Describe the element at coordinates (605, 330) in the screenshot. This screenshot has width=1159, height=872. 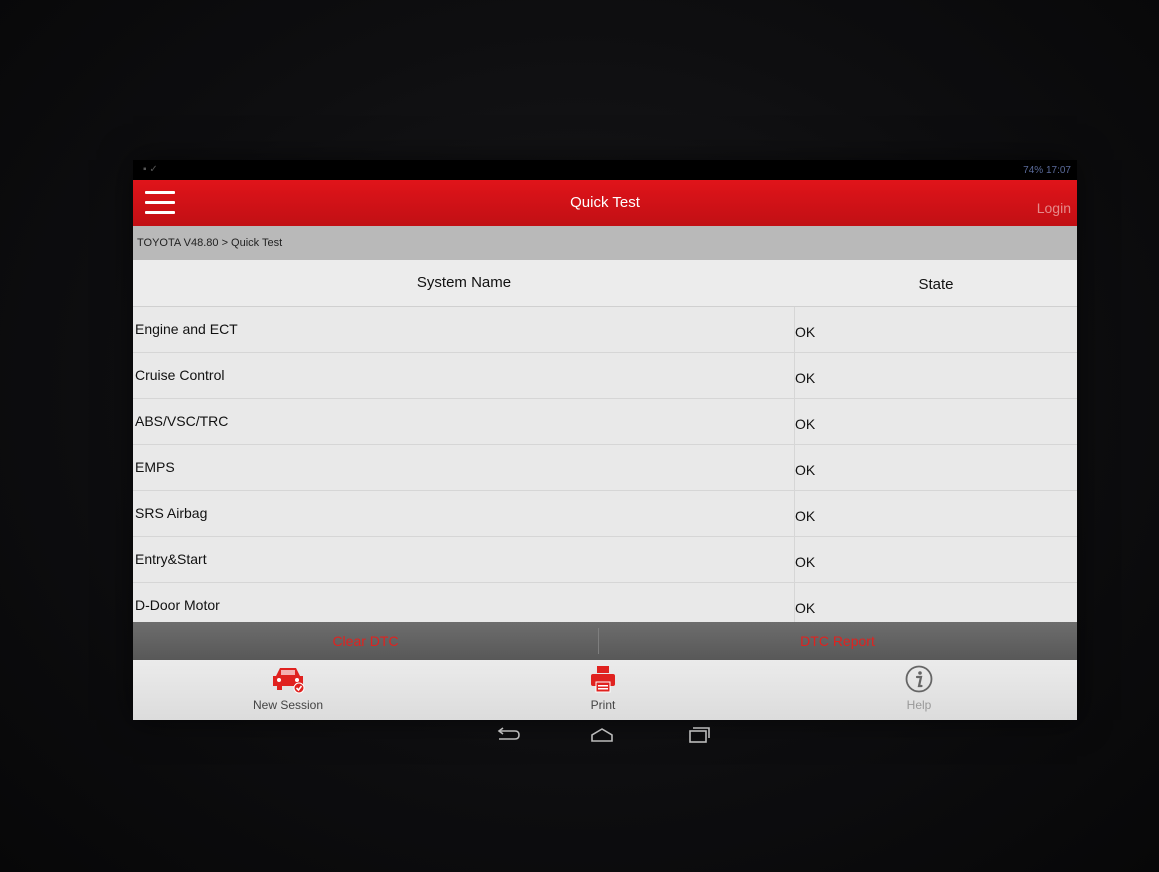
I see `table-row: Engine and ECT OK` at that location.